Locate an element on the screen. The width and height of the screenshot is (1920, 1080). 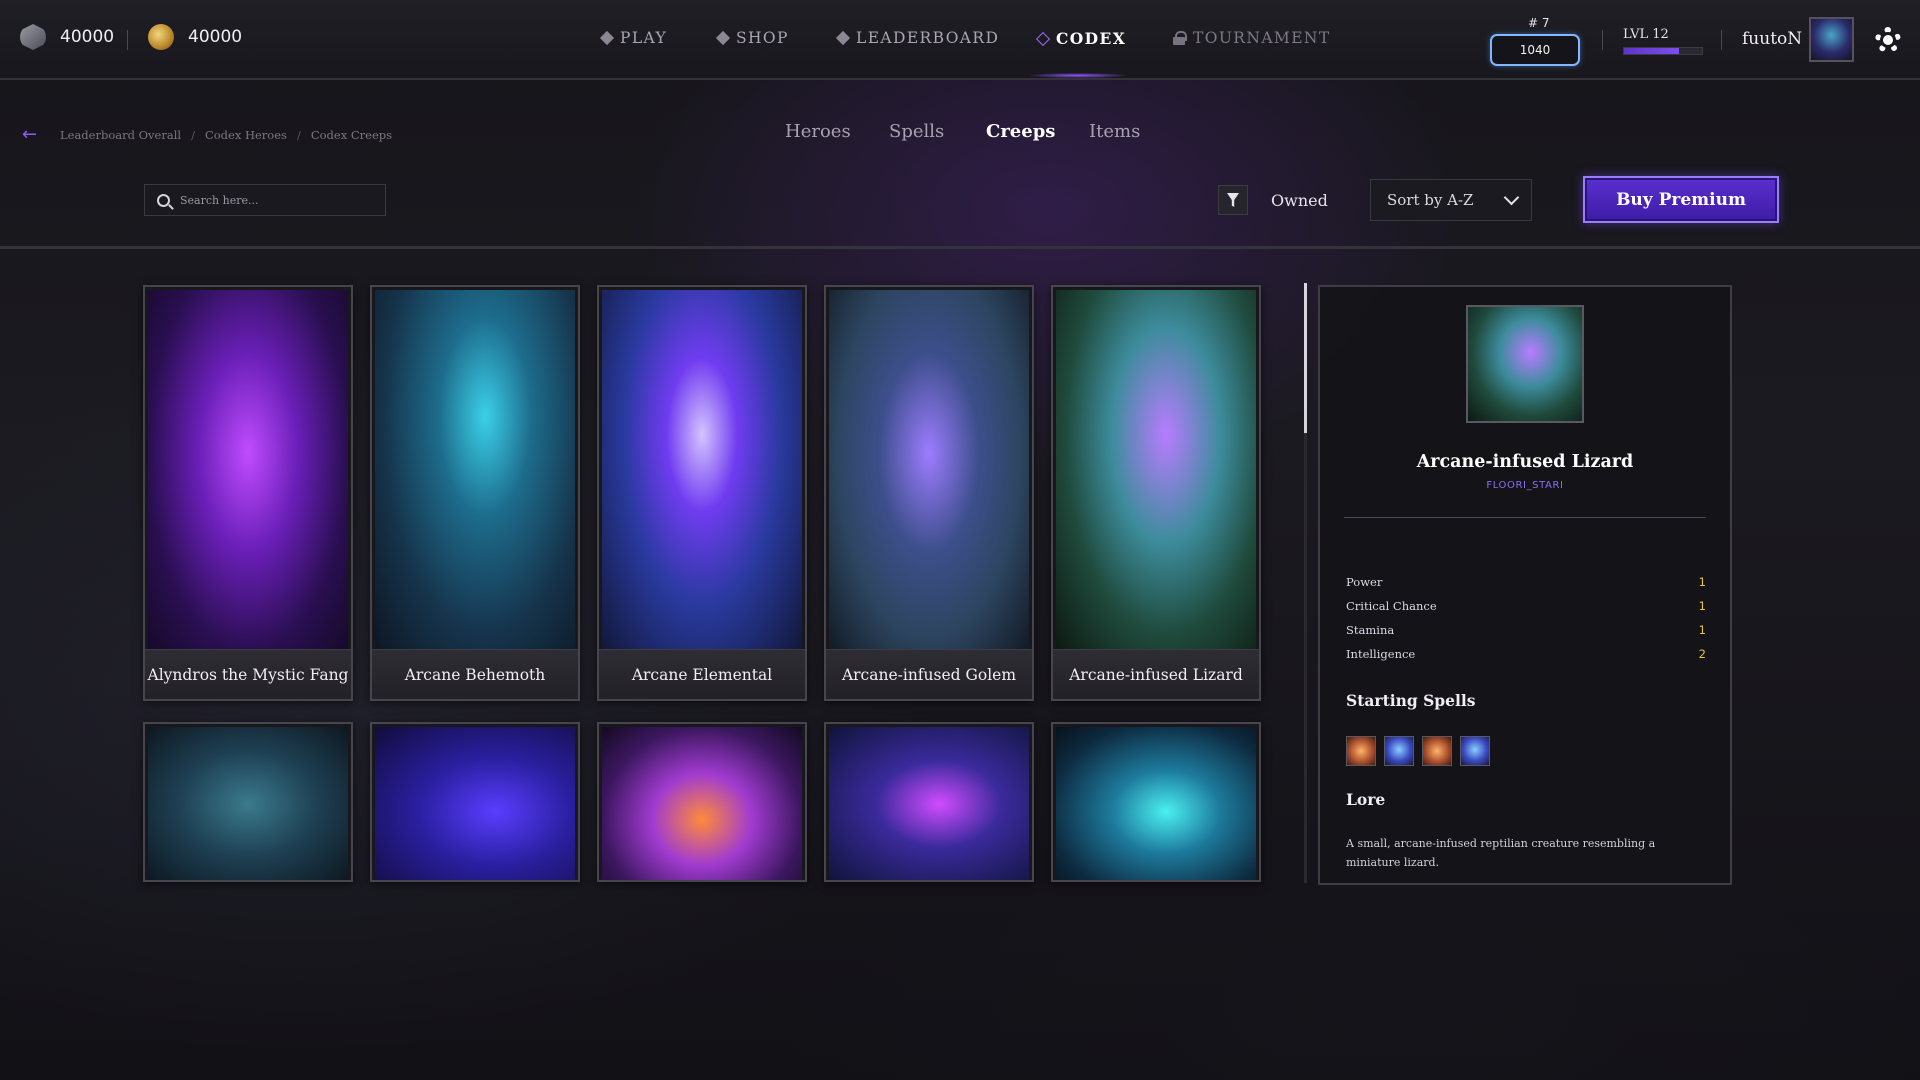
sort-dropdown: Sort by A-Z is located at coordinates (1451, 200).